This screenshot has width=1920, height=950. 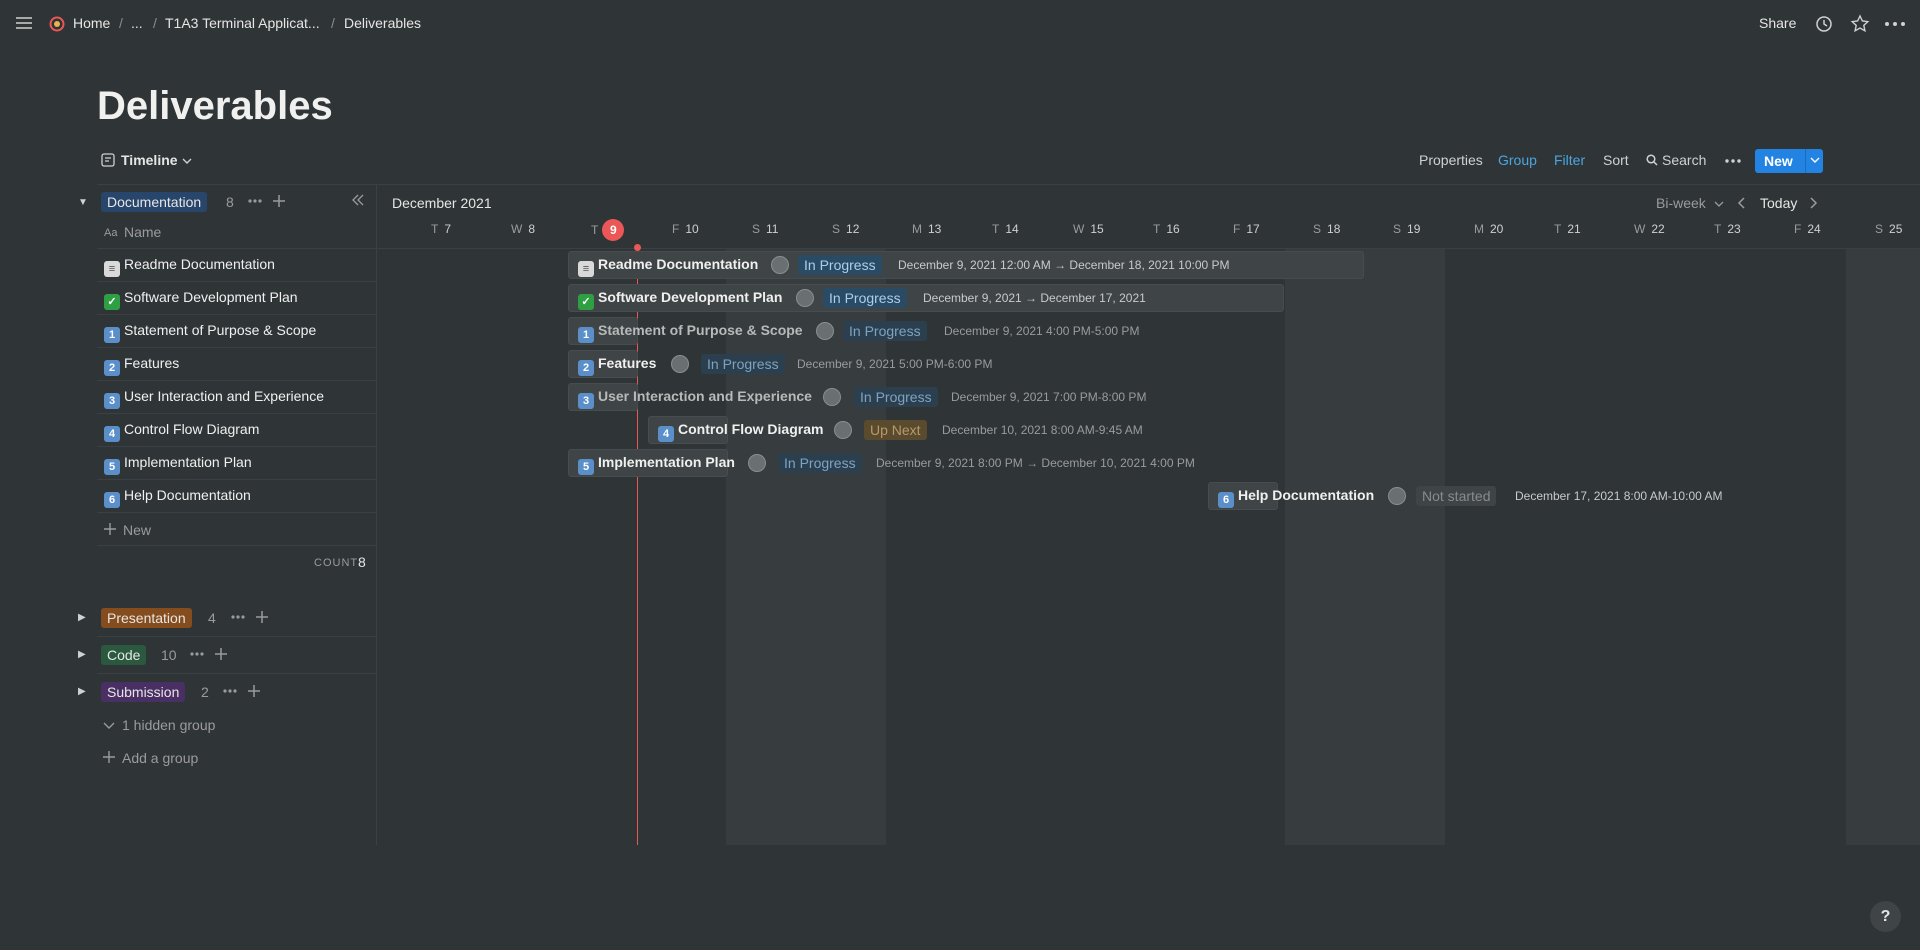 What do you see at coordinates (149, 160) in the screenshot?
I see `view-switcher: Timeline` at bounding box center [149, 160].